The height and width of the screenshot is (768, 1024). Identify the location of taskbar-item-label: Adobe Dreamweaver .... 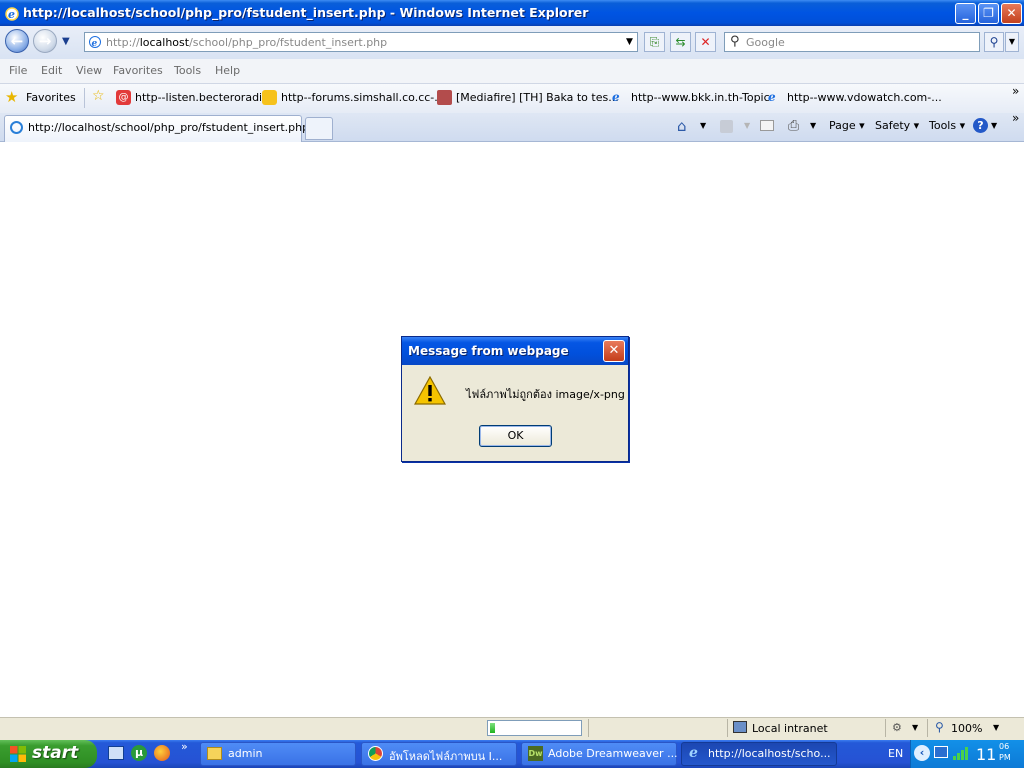
(613, 753).